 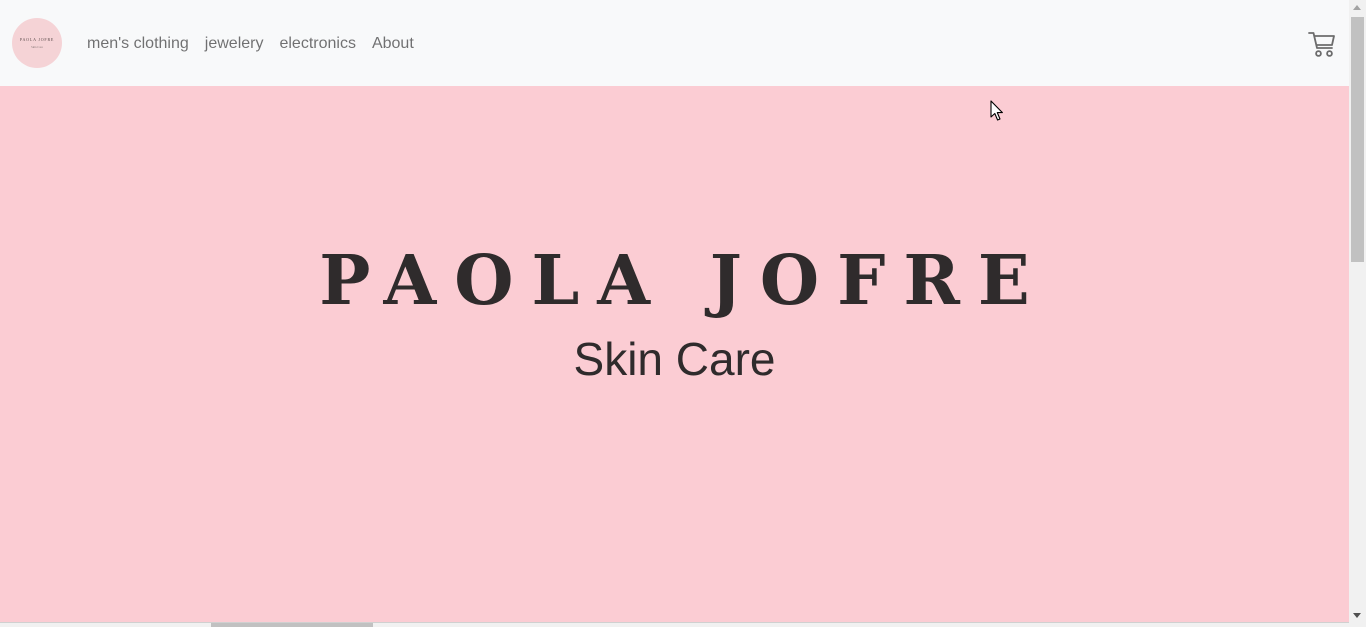 What do you see at coordinates (317, 44) in the screenshot?
I see `nav-link-electronics: electronics` at bounding box center [317, 44].